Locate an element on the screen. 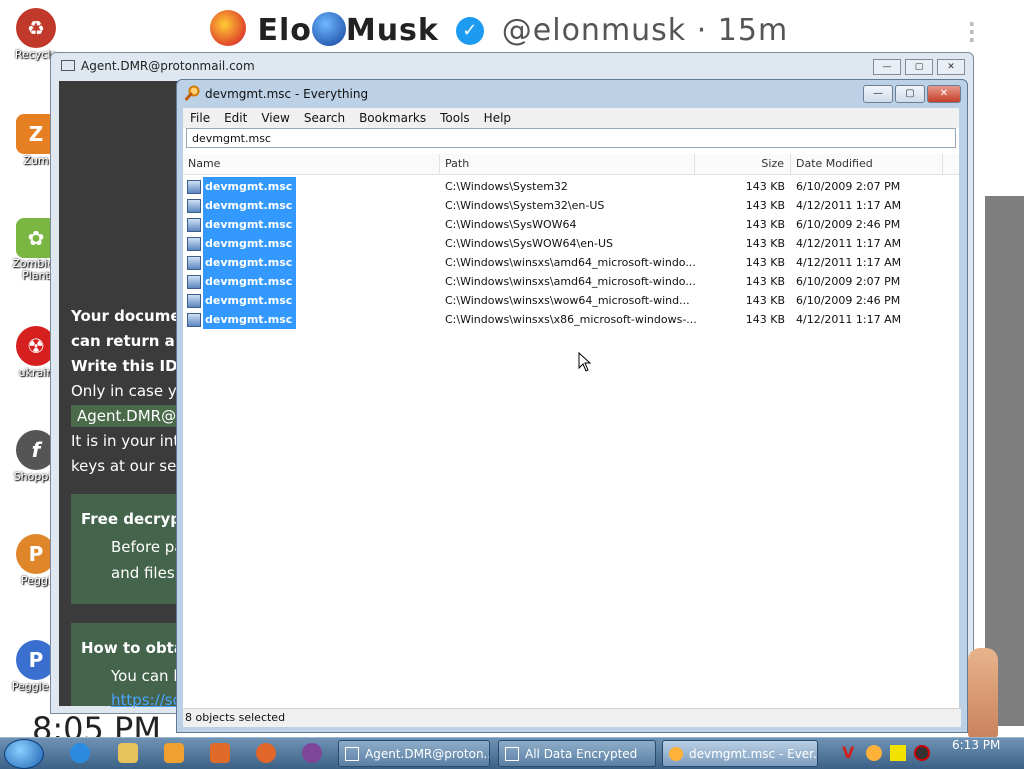 The width and height of the screenshot is (1024, 769). everything-search-icon is located at coordinates (676, 754).